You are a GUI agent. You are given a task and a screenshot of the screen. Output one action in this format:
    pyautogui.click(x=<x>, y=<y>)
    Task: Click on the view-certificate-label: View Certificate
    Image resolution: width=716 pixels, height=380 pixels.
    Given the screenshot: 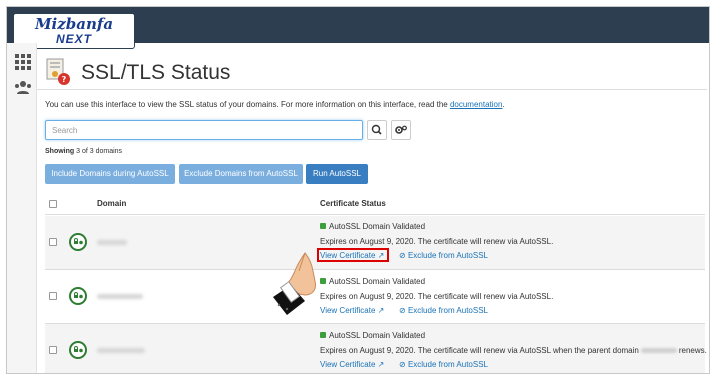 What is the action you would take?
    pyautogui.click(x=348, y=364)
    